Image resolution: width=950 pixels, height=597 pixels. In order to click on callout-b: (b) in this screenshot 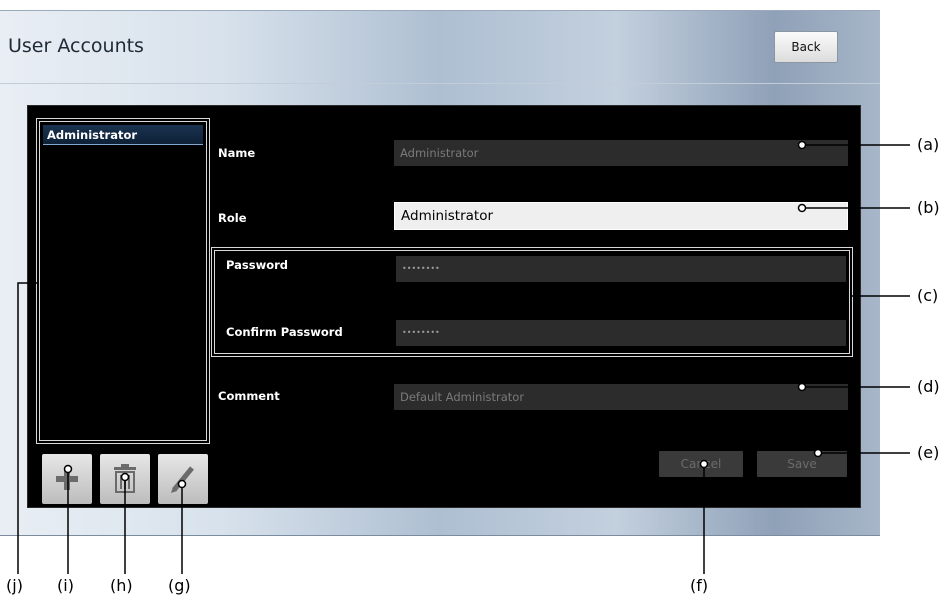, I will do `click(928, 207)`.